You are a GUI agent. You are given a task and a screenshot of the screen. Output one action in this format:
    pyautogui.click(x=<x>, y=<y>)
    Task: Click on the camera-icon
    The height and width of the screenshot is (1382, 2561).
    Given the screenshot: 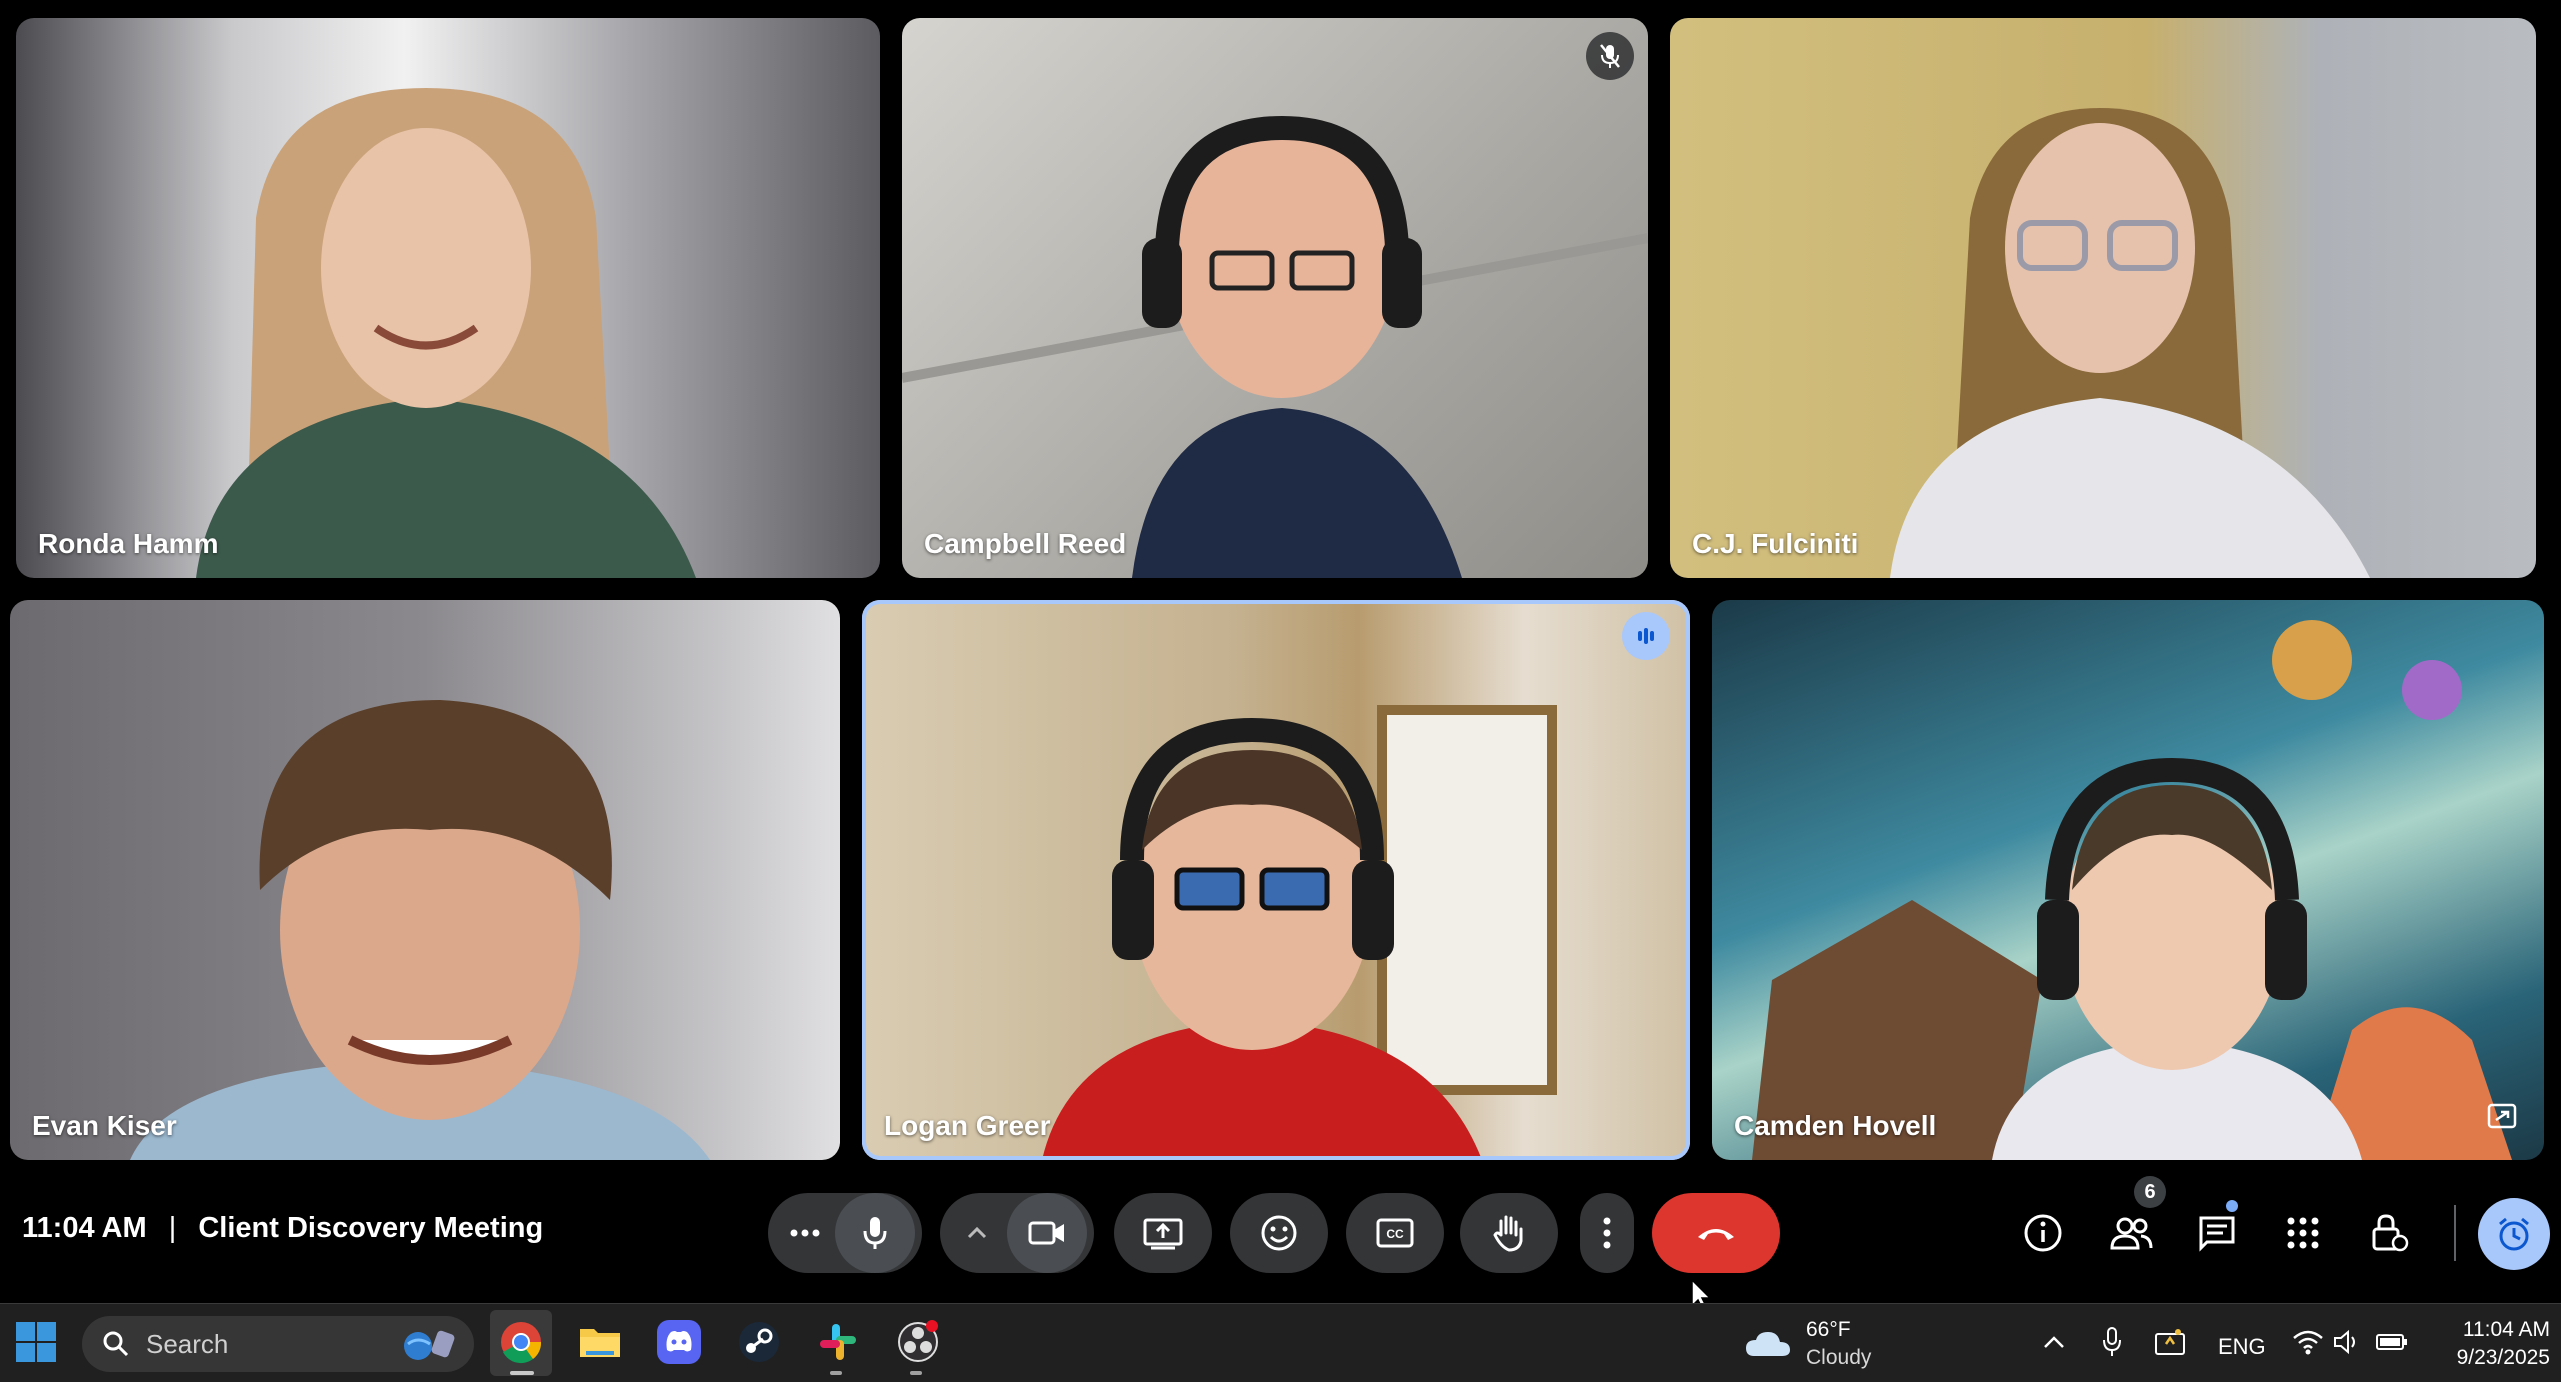 What is the action you would take?
    pyautogui.click(x=1046, y=1233)
    